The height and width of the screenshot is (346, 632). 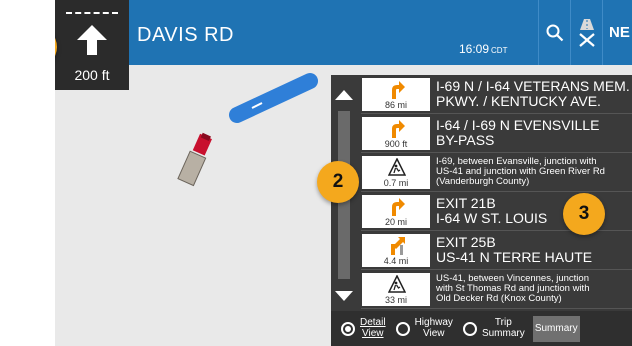 I want to click on maneuver-row: 900 ft I-64 / I-69 N EVENSVILLE BY-PASS, so click(x=496, y=133).